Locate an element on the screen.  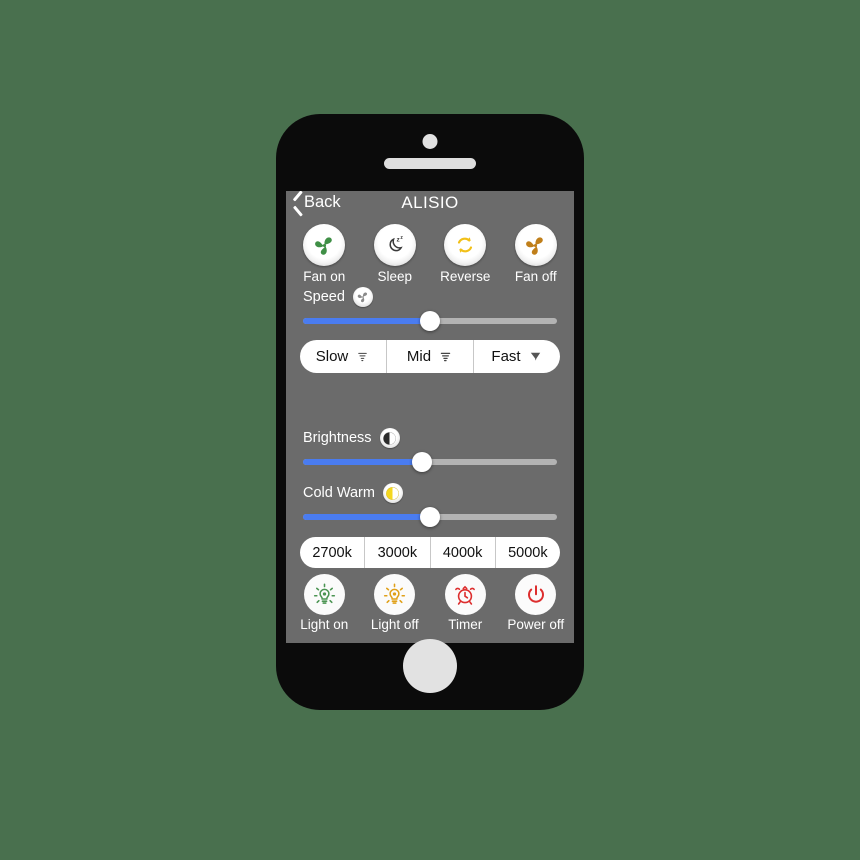
speed-slider-fill is located at coordinates (366, 321).